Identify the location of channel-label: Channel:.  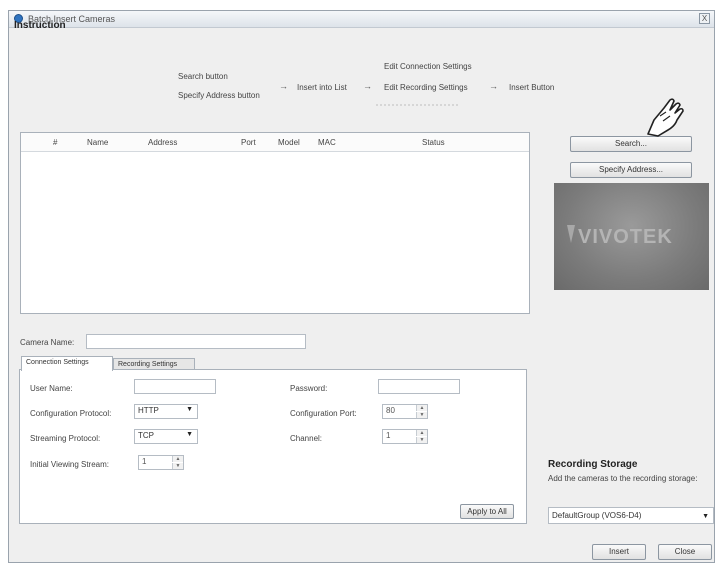
(306, 438).